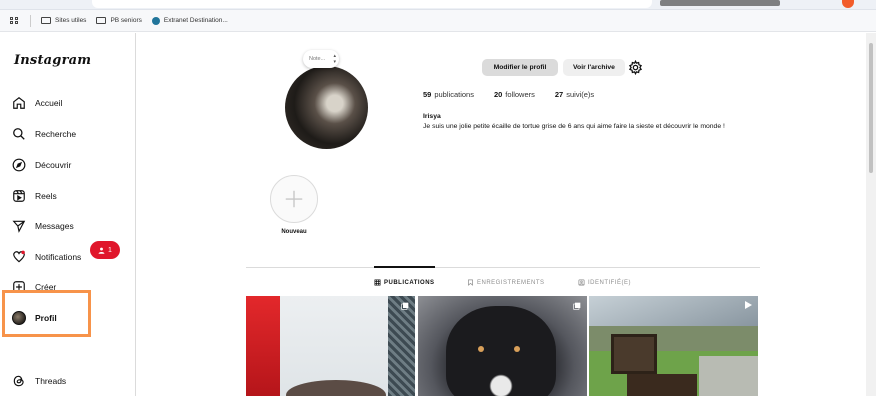 This screenshot has height=396, width=876. What do you see at coordinates (46, 313) in the screenshot?
I see `profile-highlight-box` at bounding box center [46, 313].